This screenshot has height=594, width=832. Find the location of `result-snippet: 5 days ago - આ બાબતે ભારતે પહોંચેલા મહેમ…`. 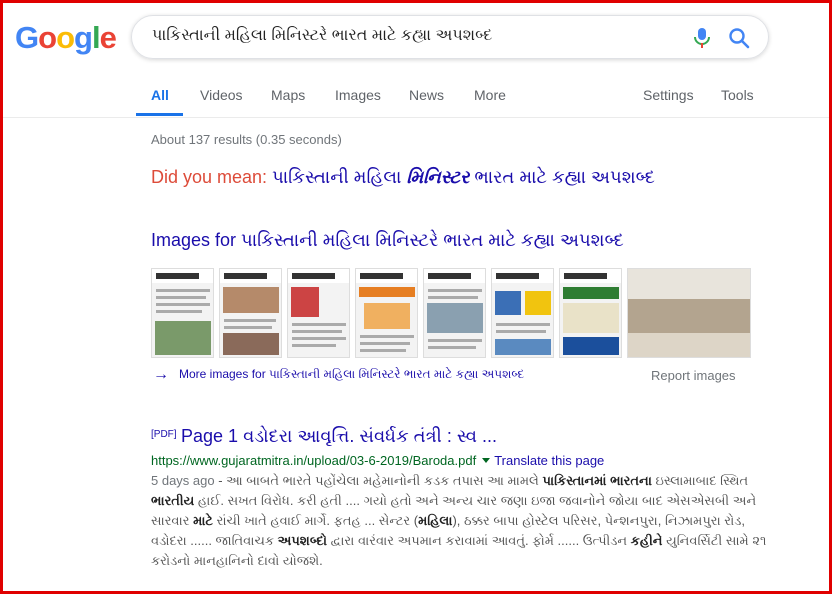

result-snippet: 5 days ago - આ બાબતે ભારતે પહોંચેલા મહેમ… is located at coordinates (459, 520).